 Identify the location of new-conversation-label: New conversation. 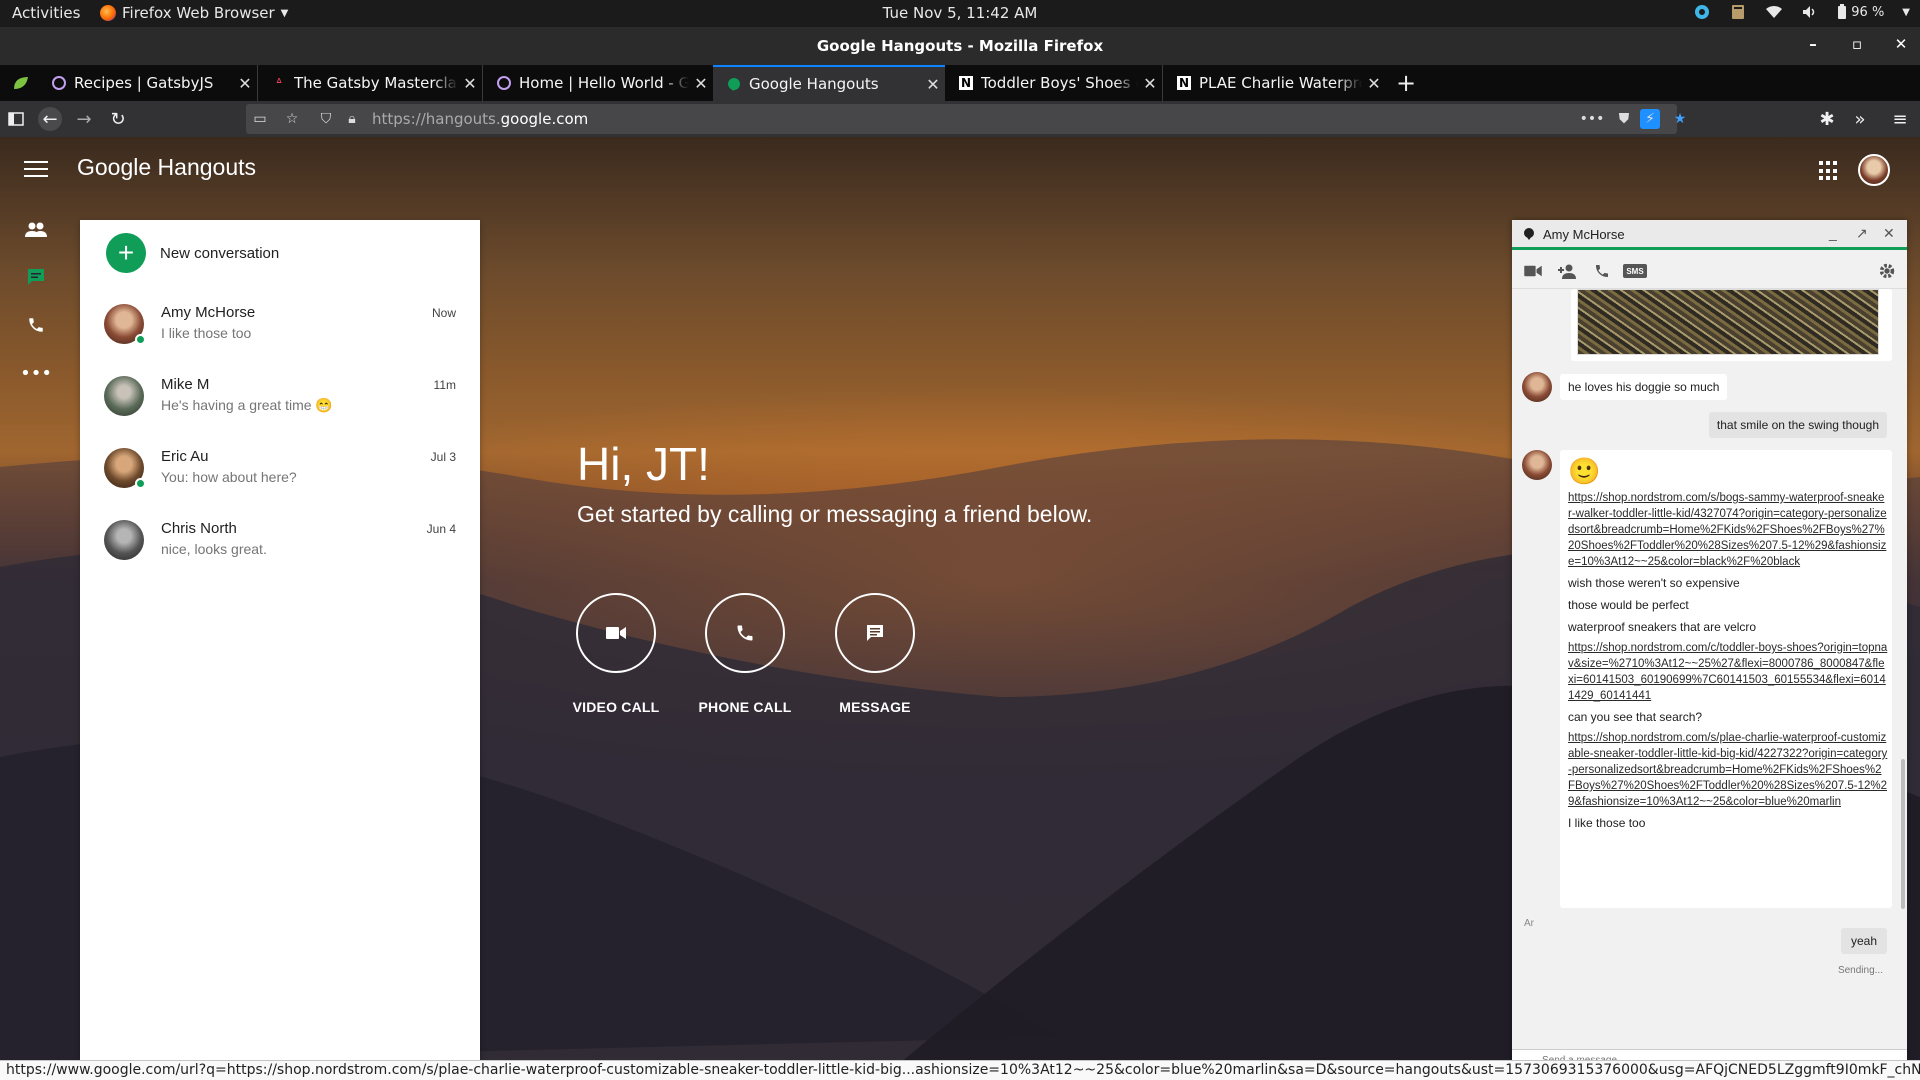
(220, 253).